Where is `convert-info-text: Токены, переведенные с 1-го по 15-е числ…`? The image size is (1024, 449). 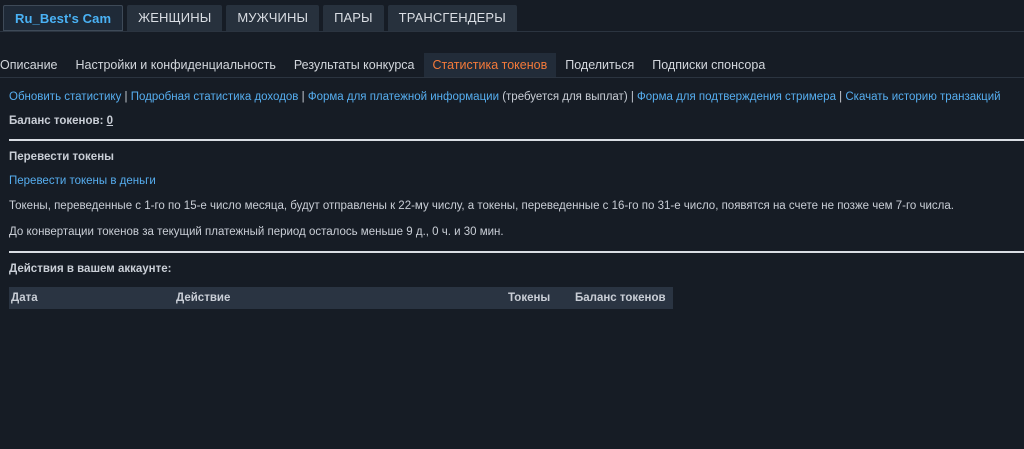 convert-info-text: Токены, переведенные с 1-го по 15-е числ… is located at coordinates (481, 206).